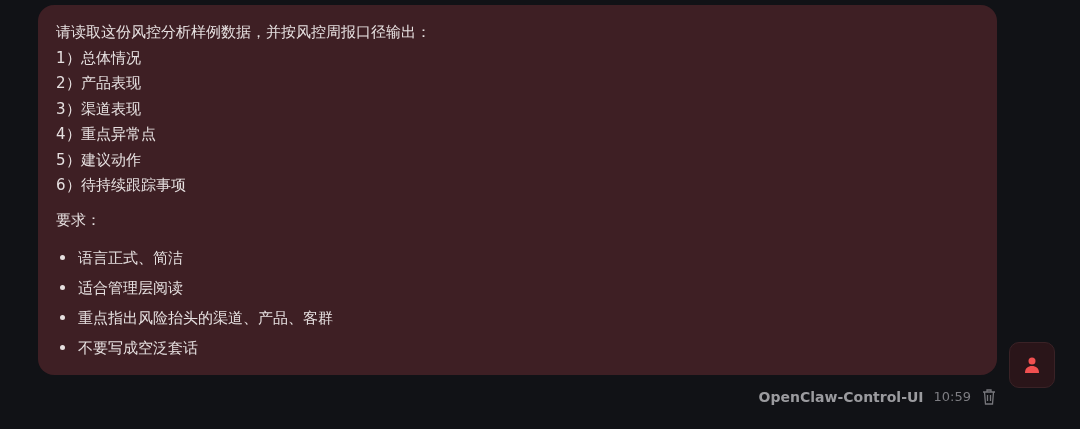  I want to click on bullet-item: 重点指出风险抬头的渠道、产品、客群, so click(205, 318).